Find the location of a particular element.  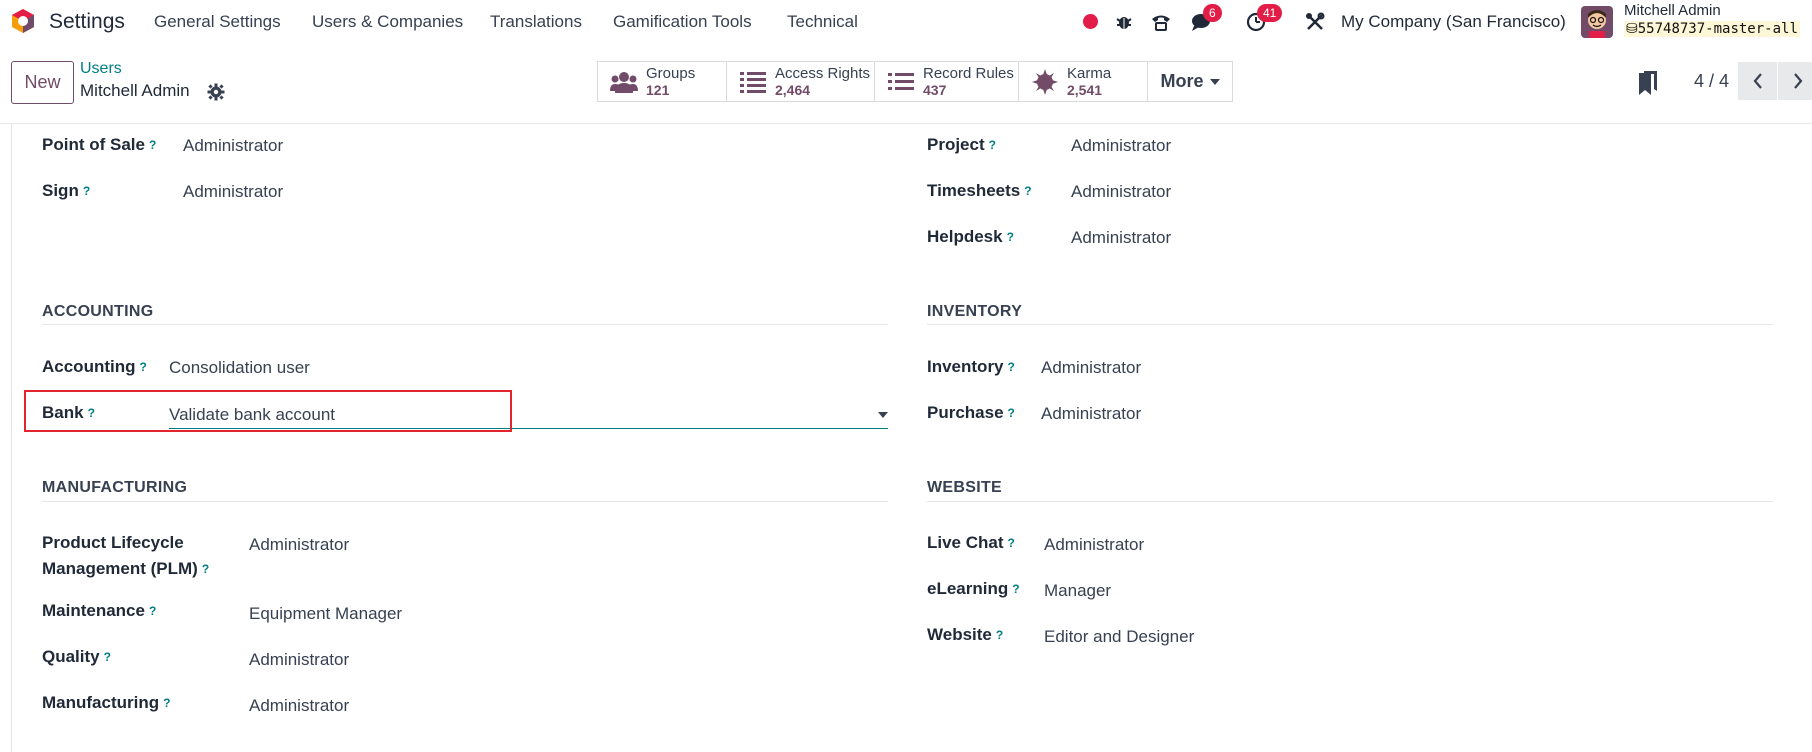

app-name: Settings is located at coordinates (87, 22).